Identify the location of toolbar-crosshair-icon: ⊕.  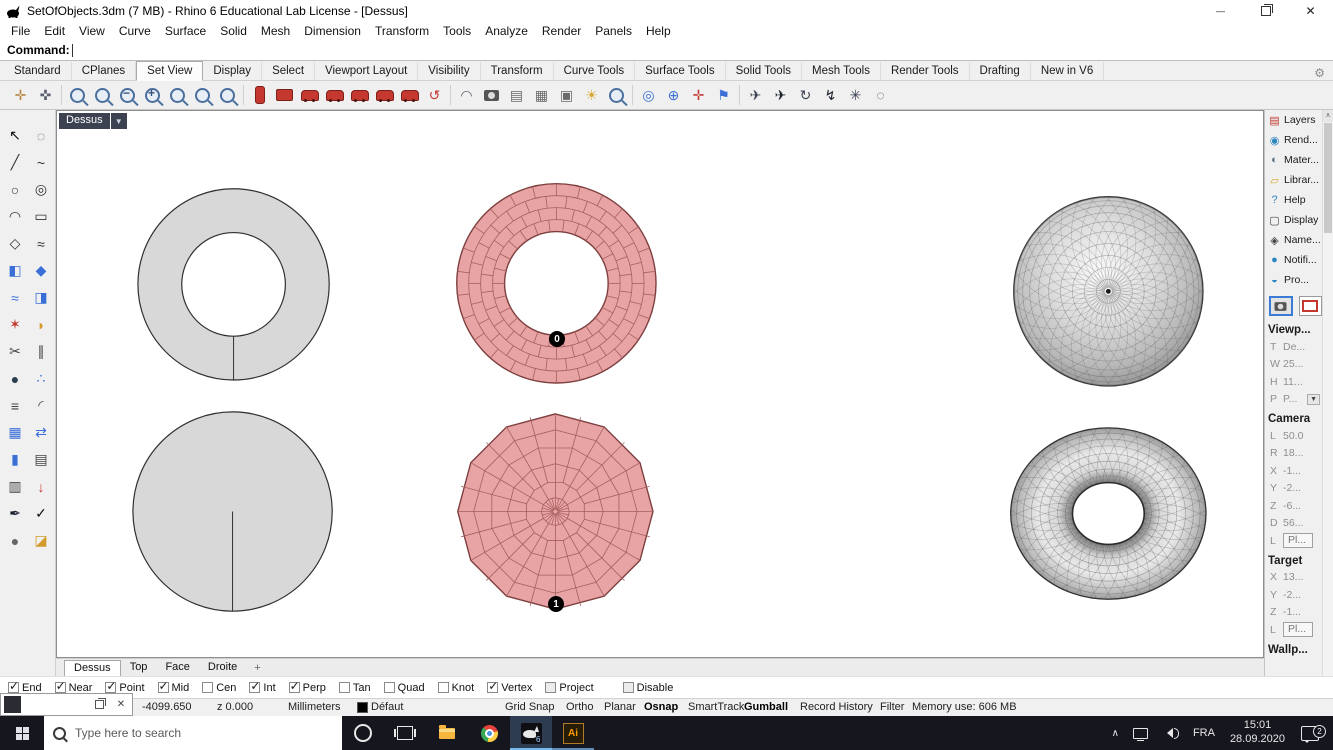
(673, 95).